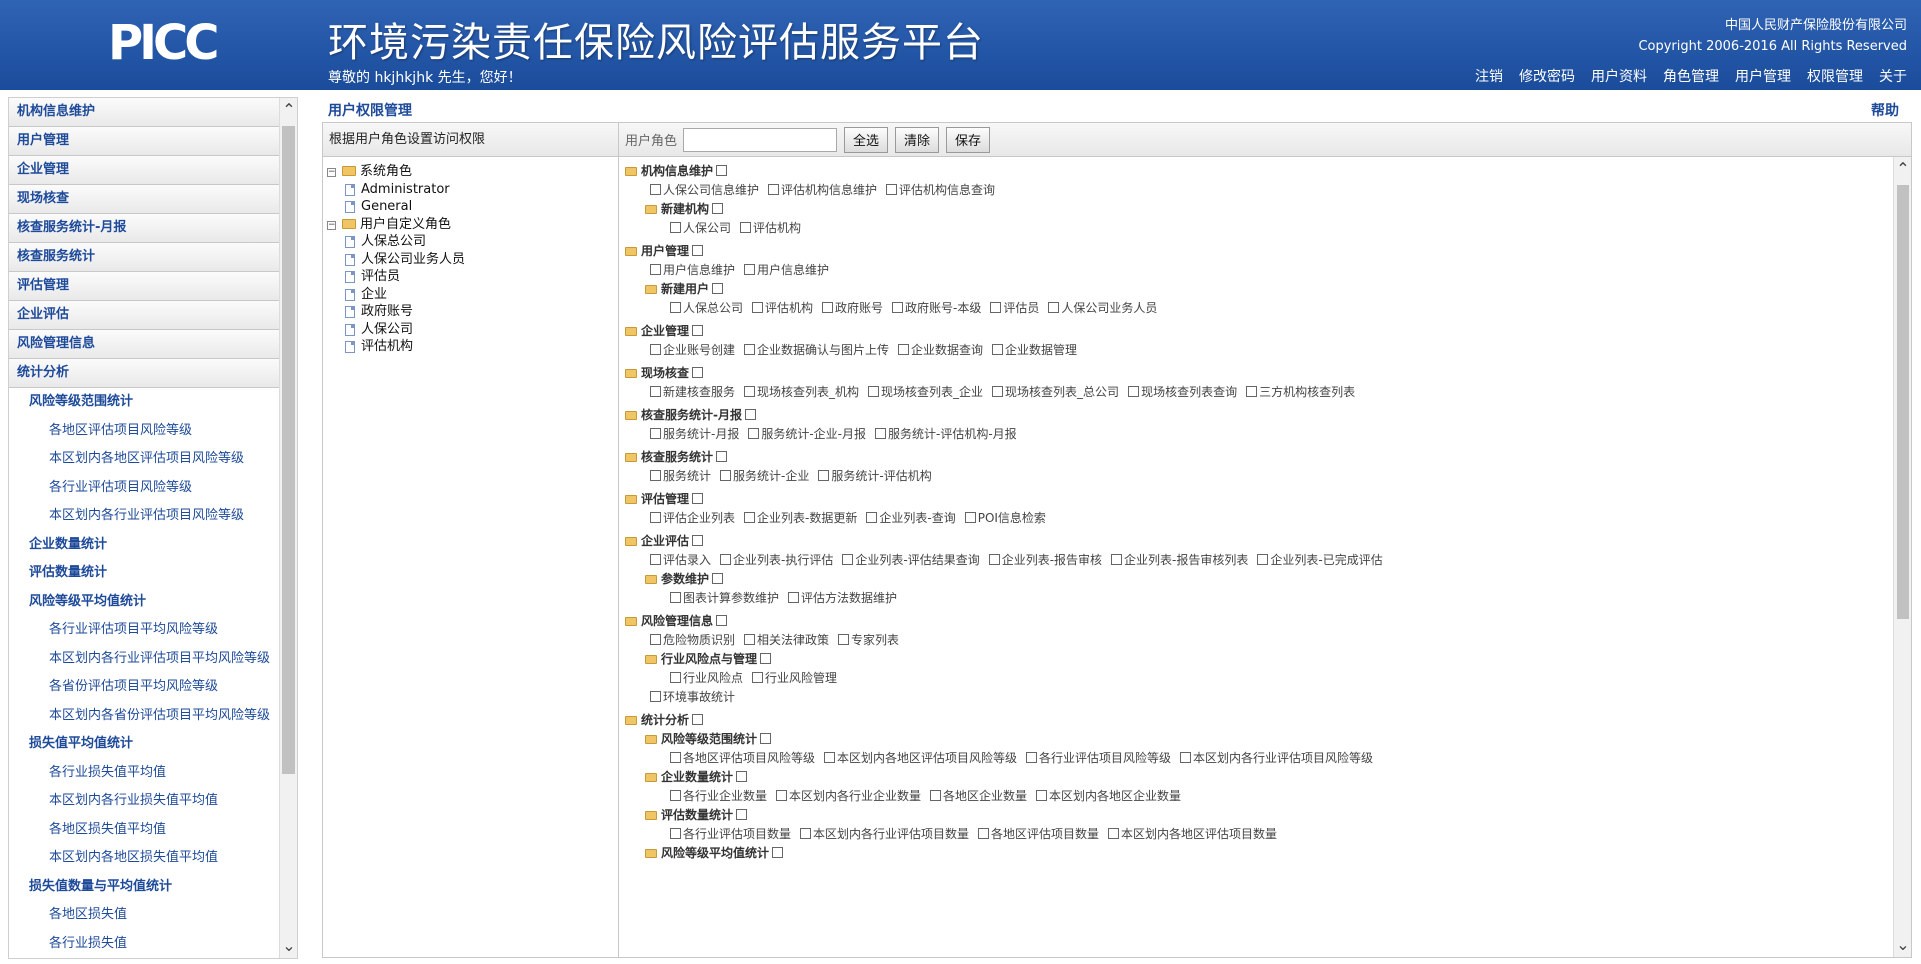  What do you see at coordinates (288, 946) in the screenshot?
I see `chevron-down-icon: ⌄` at bounding box center [288, 946].